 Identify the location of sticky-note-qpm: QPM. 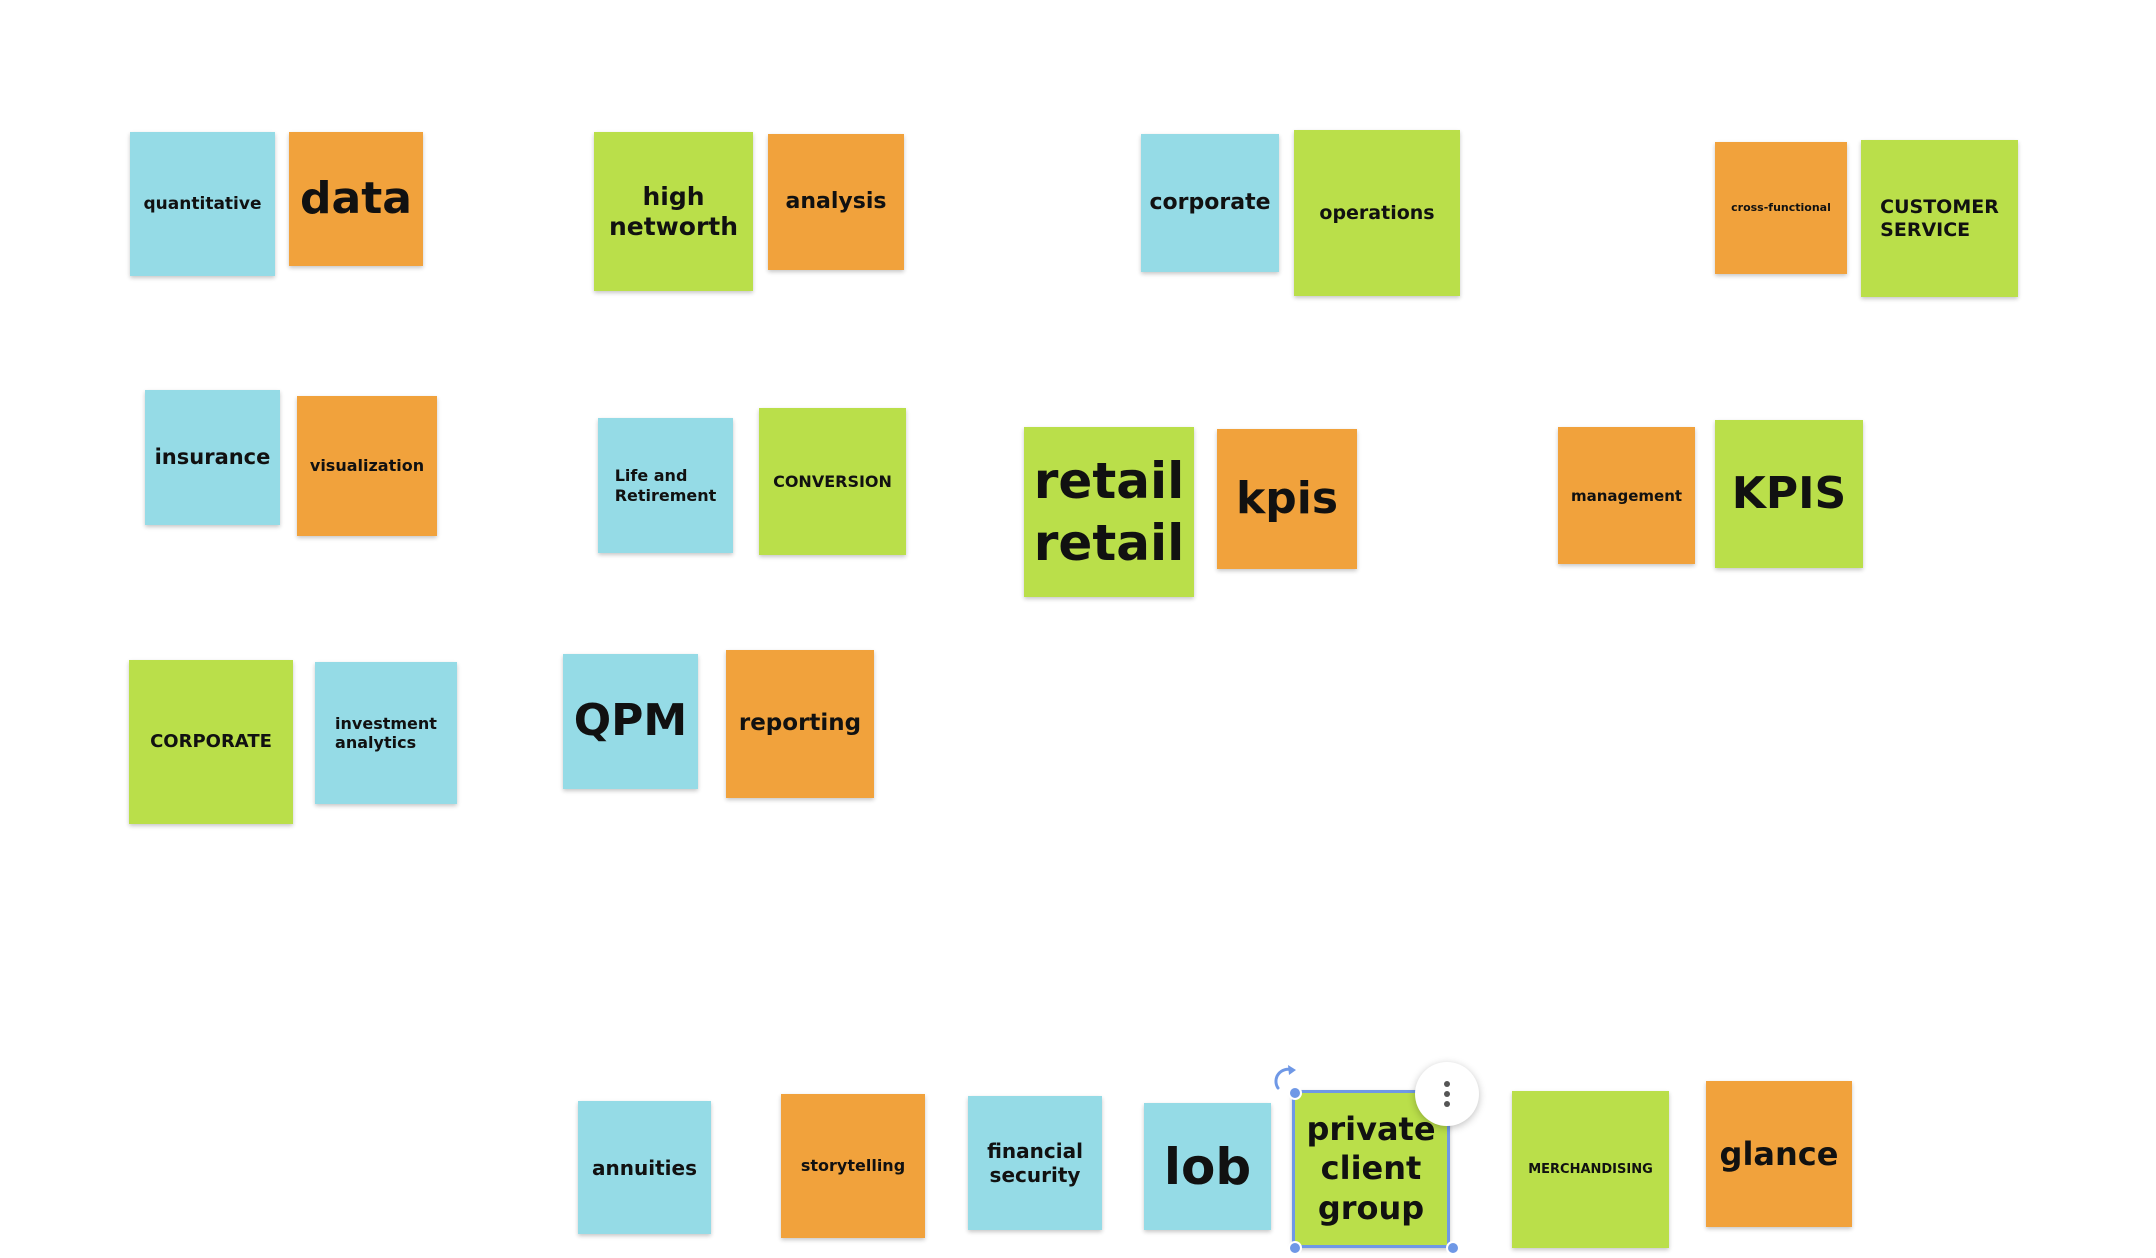
(630, 721).